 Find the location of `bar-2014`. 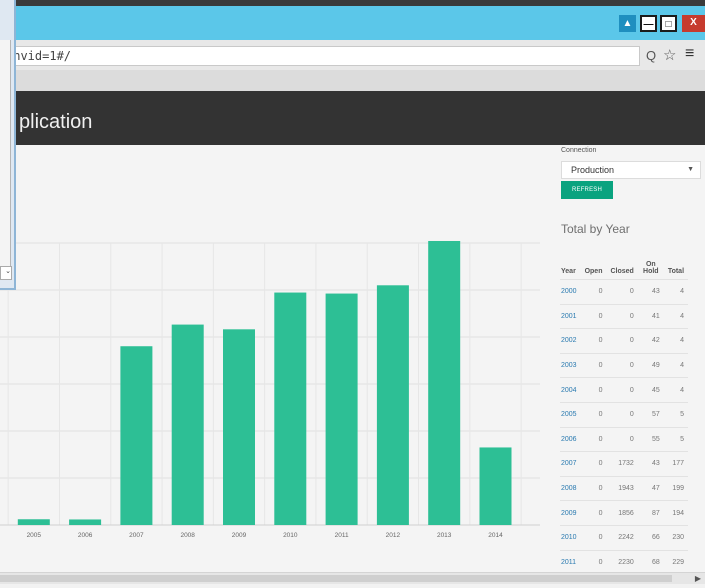

bar-2014 is located at coordinates (495, 486).